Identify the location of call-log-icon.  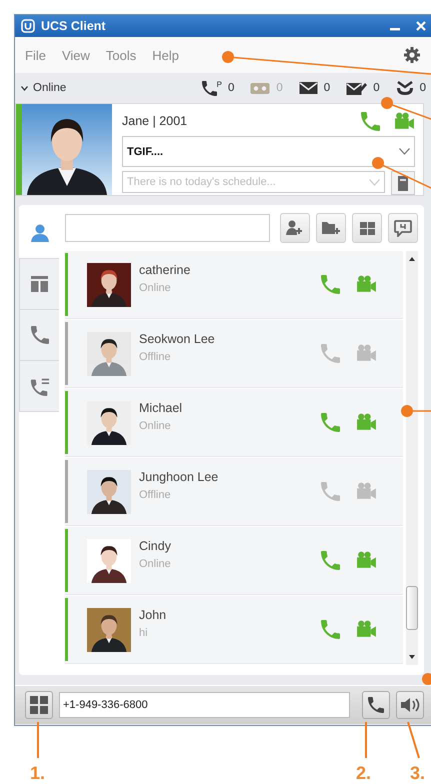
(40, 386).